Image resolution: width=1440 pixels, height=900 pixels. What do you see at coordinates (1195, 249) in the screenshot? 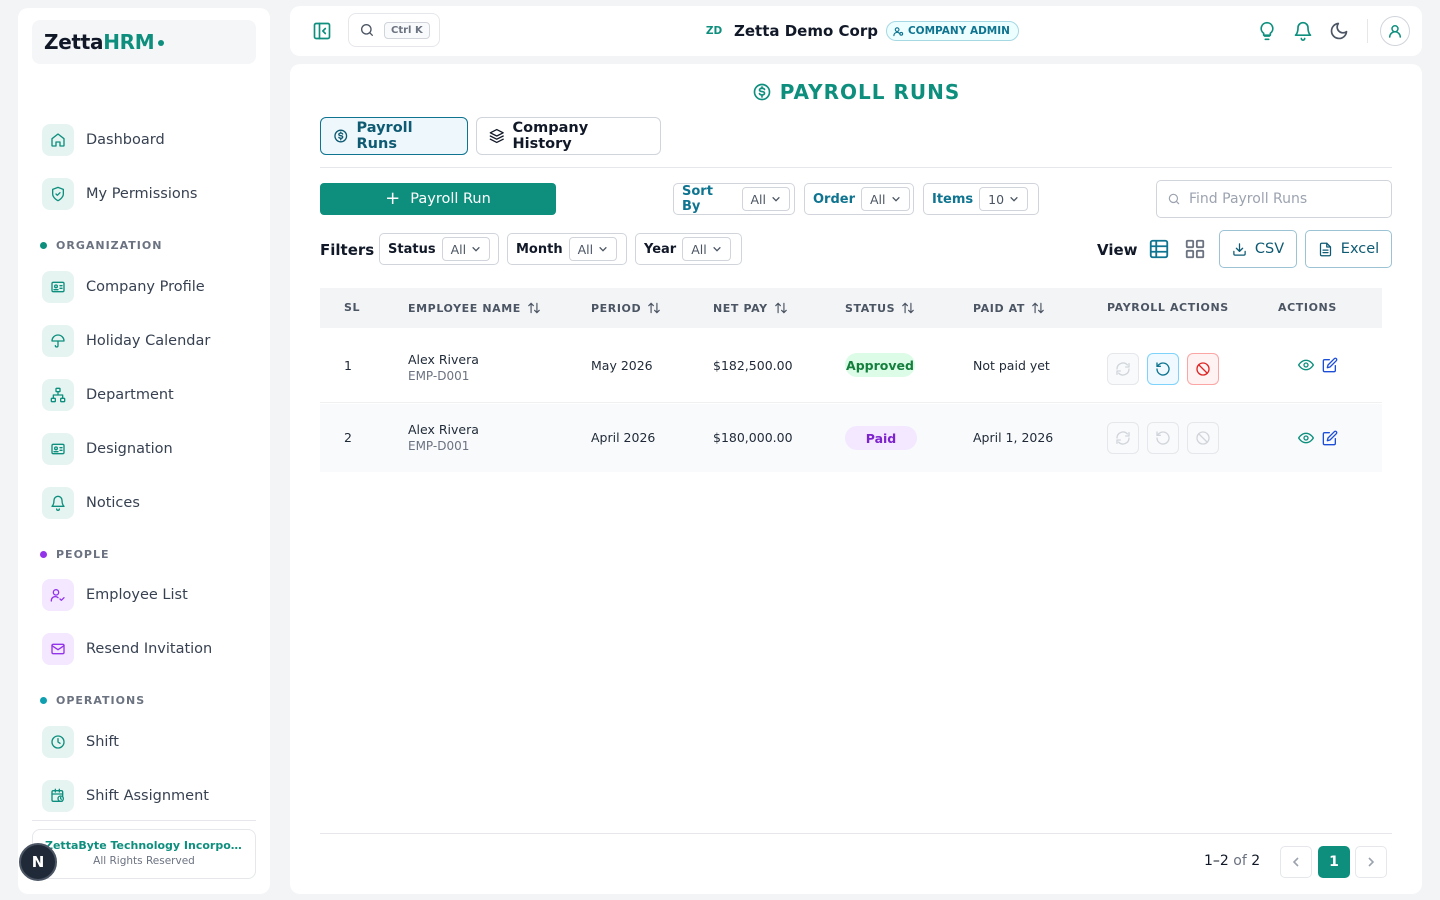
I see `grid-view-icon` at bounding box center [1195, 249].